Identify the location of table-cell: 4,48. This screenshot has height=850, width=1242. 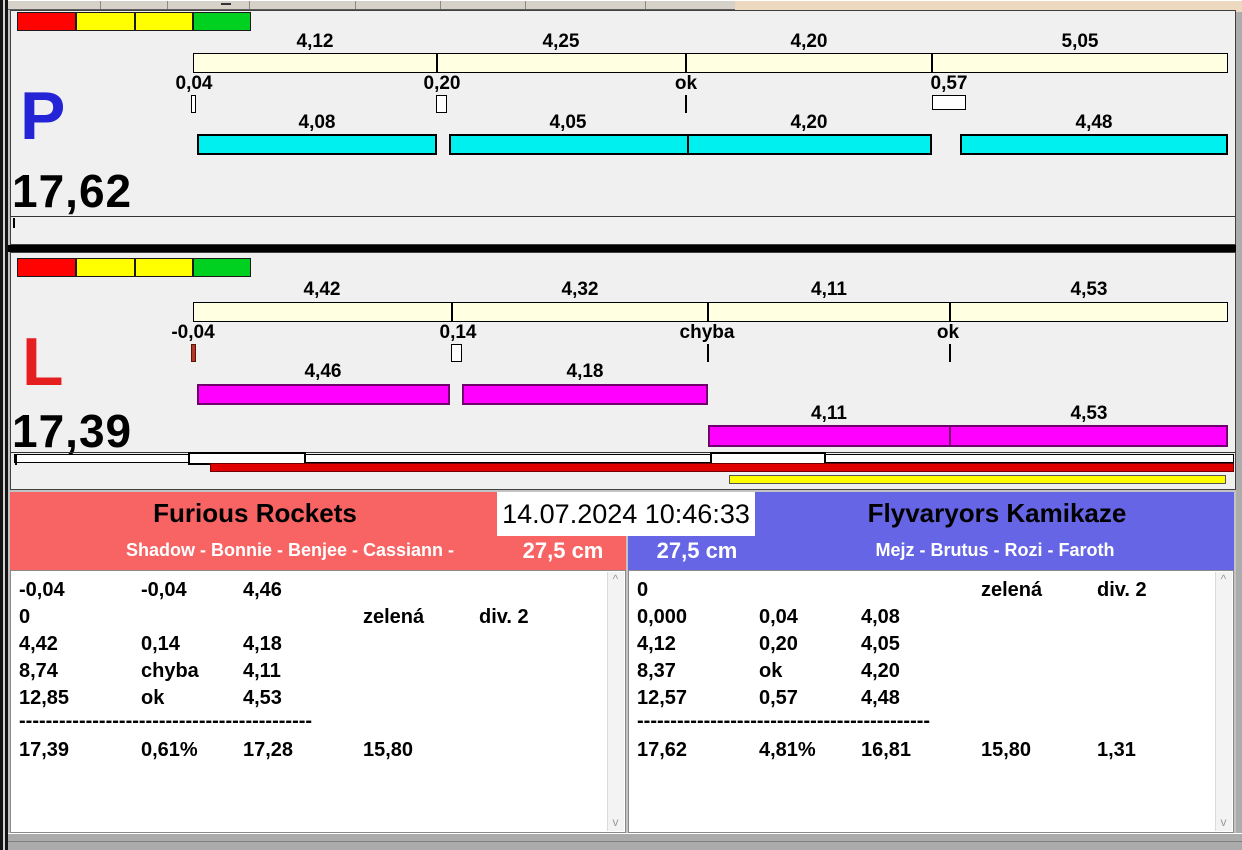
(880, 698).